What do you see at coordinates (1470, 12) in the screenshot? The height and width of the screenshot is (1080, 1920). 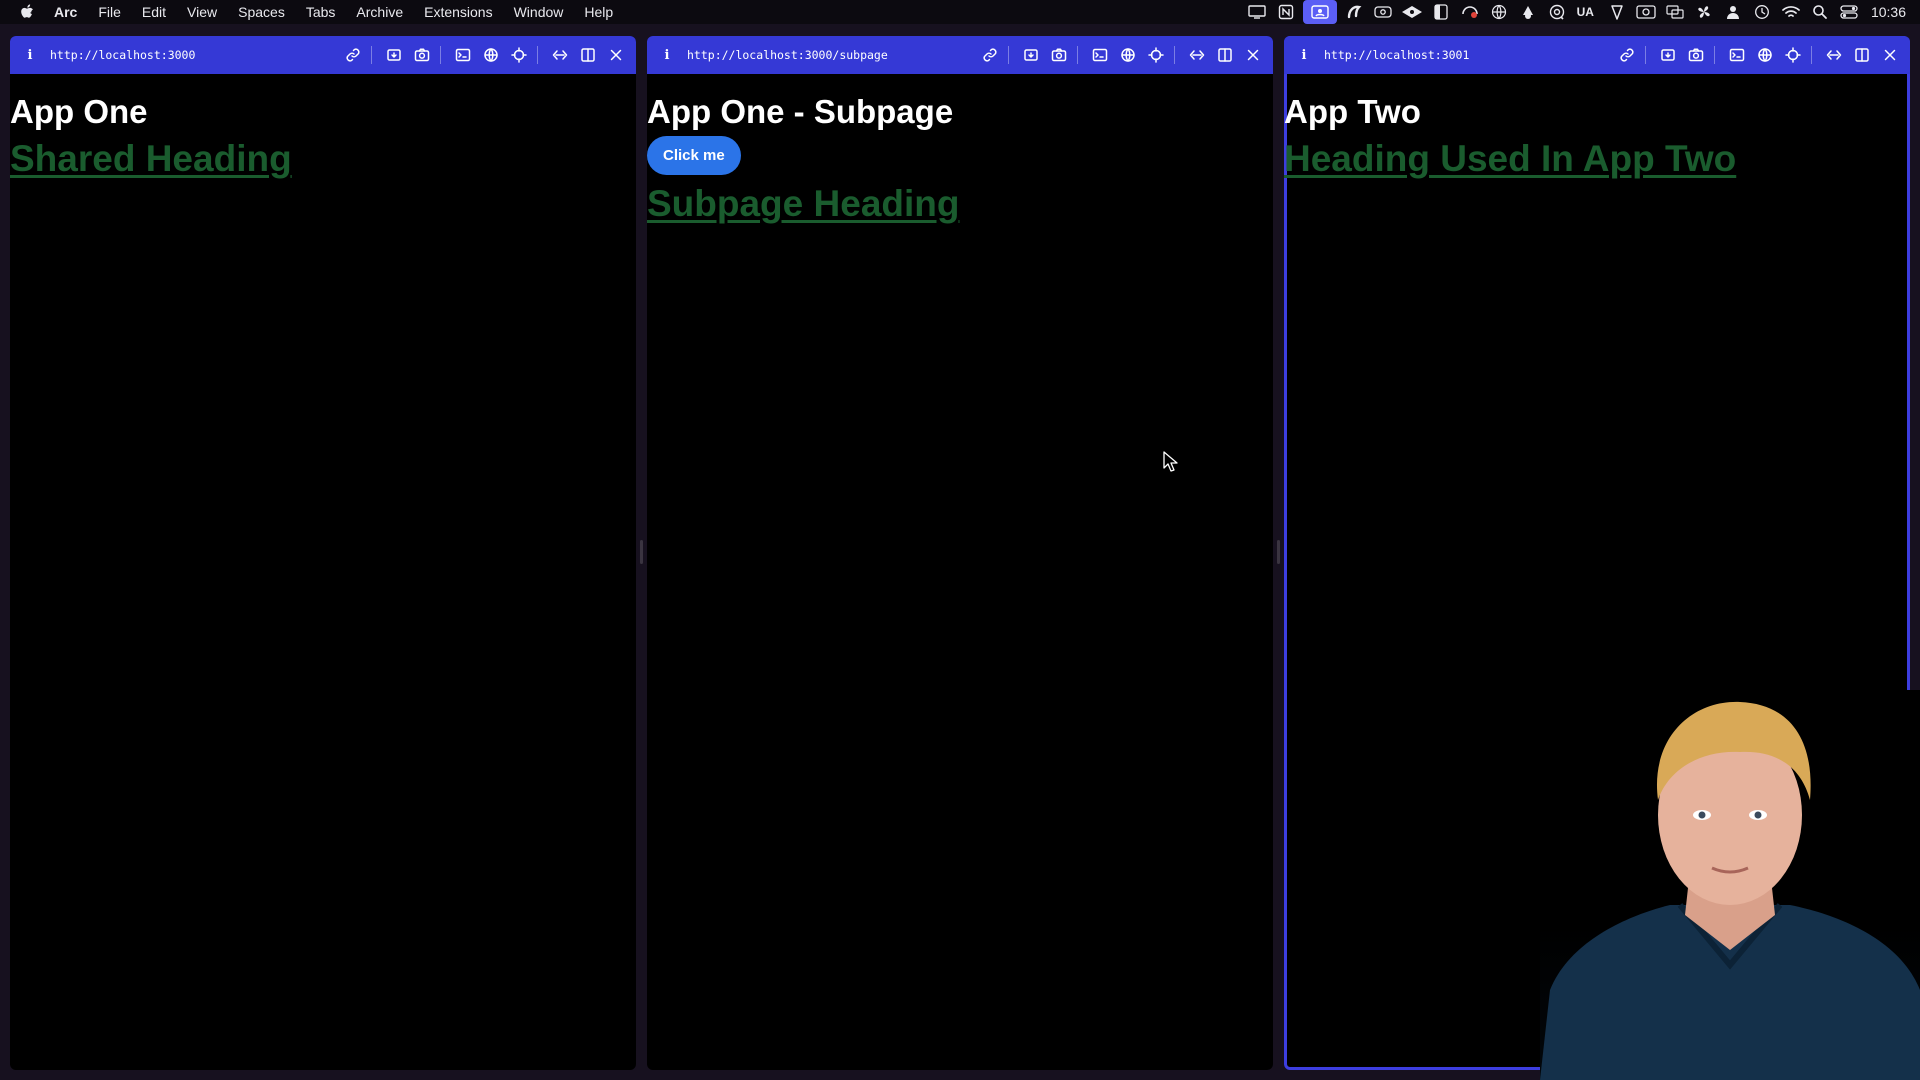 I see `record-icon` at bounding box center [1470, 12].